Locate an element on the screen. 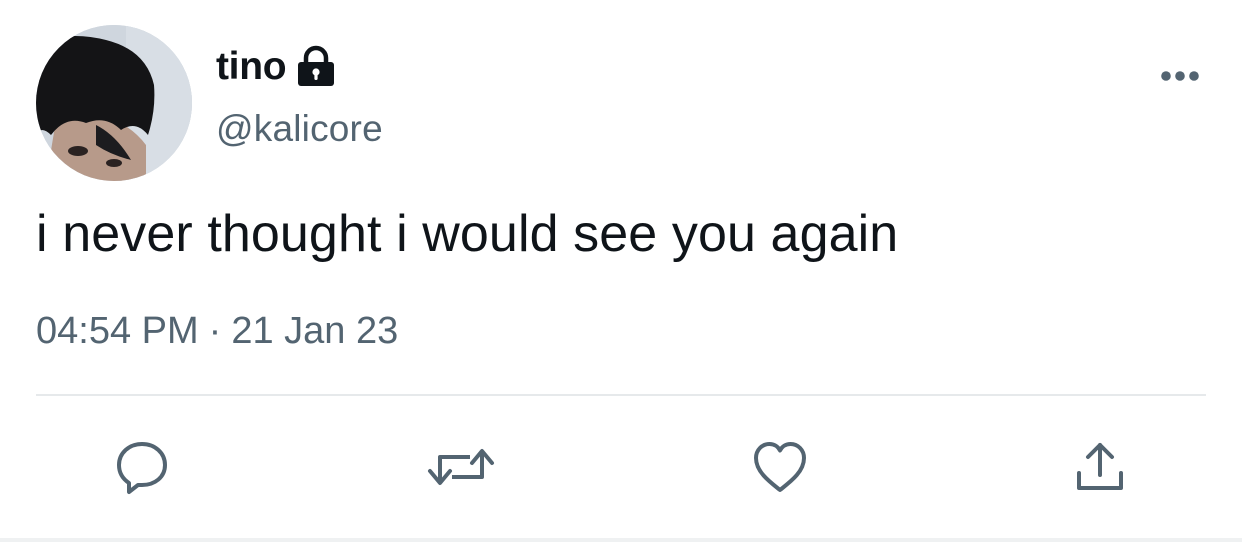 The width and height of the screenshot is (1242, 558). bottom-separator is located at coordinates (621, 540).